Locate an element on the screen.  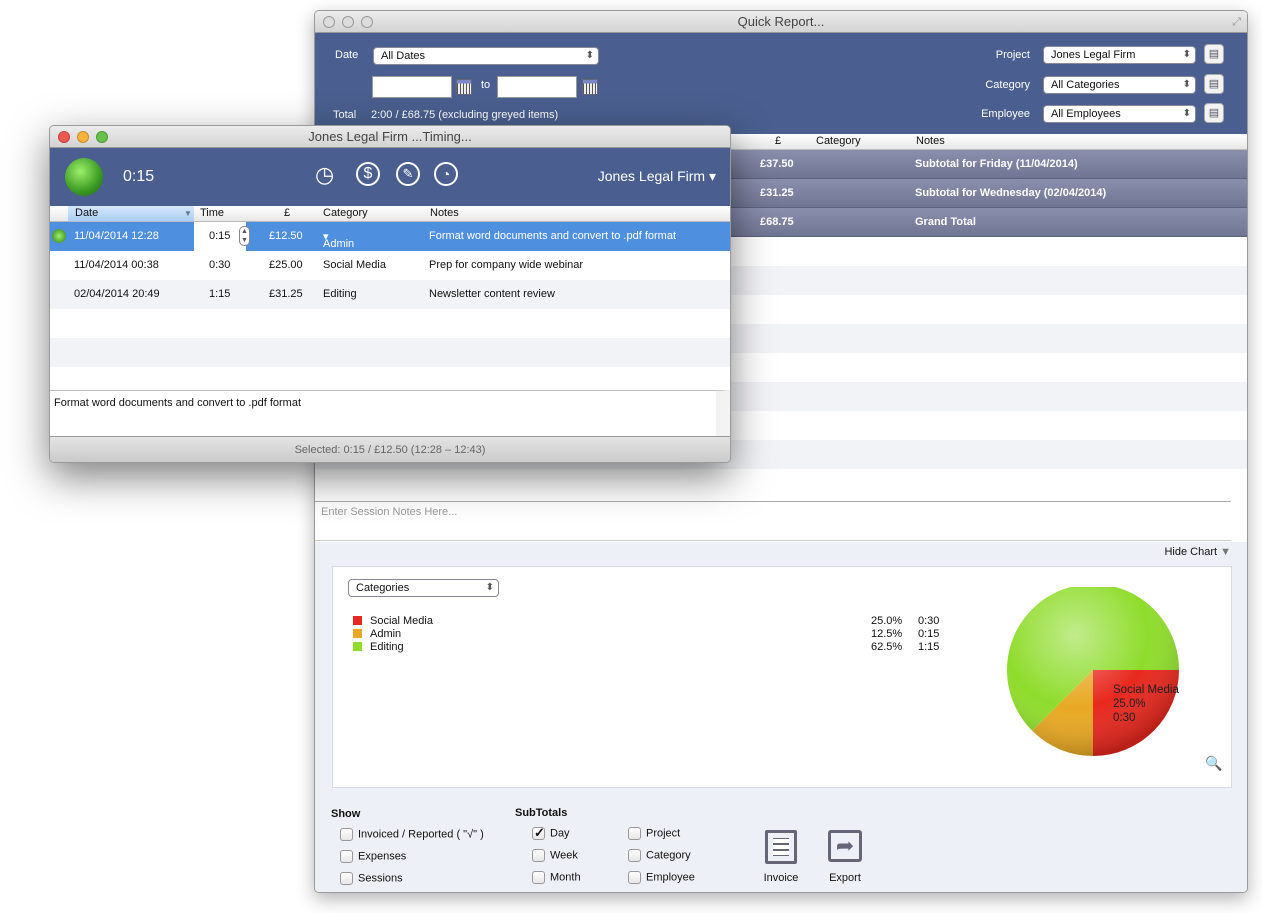
hide-chart-button: Hide Chart ▼ is located at coordinates (1197, 552).